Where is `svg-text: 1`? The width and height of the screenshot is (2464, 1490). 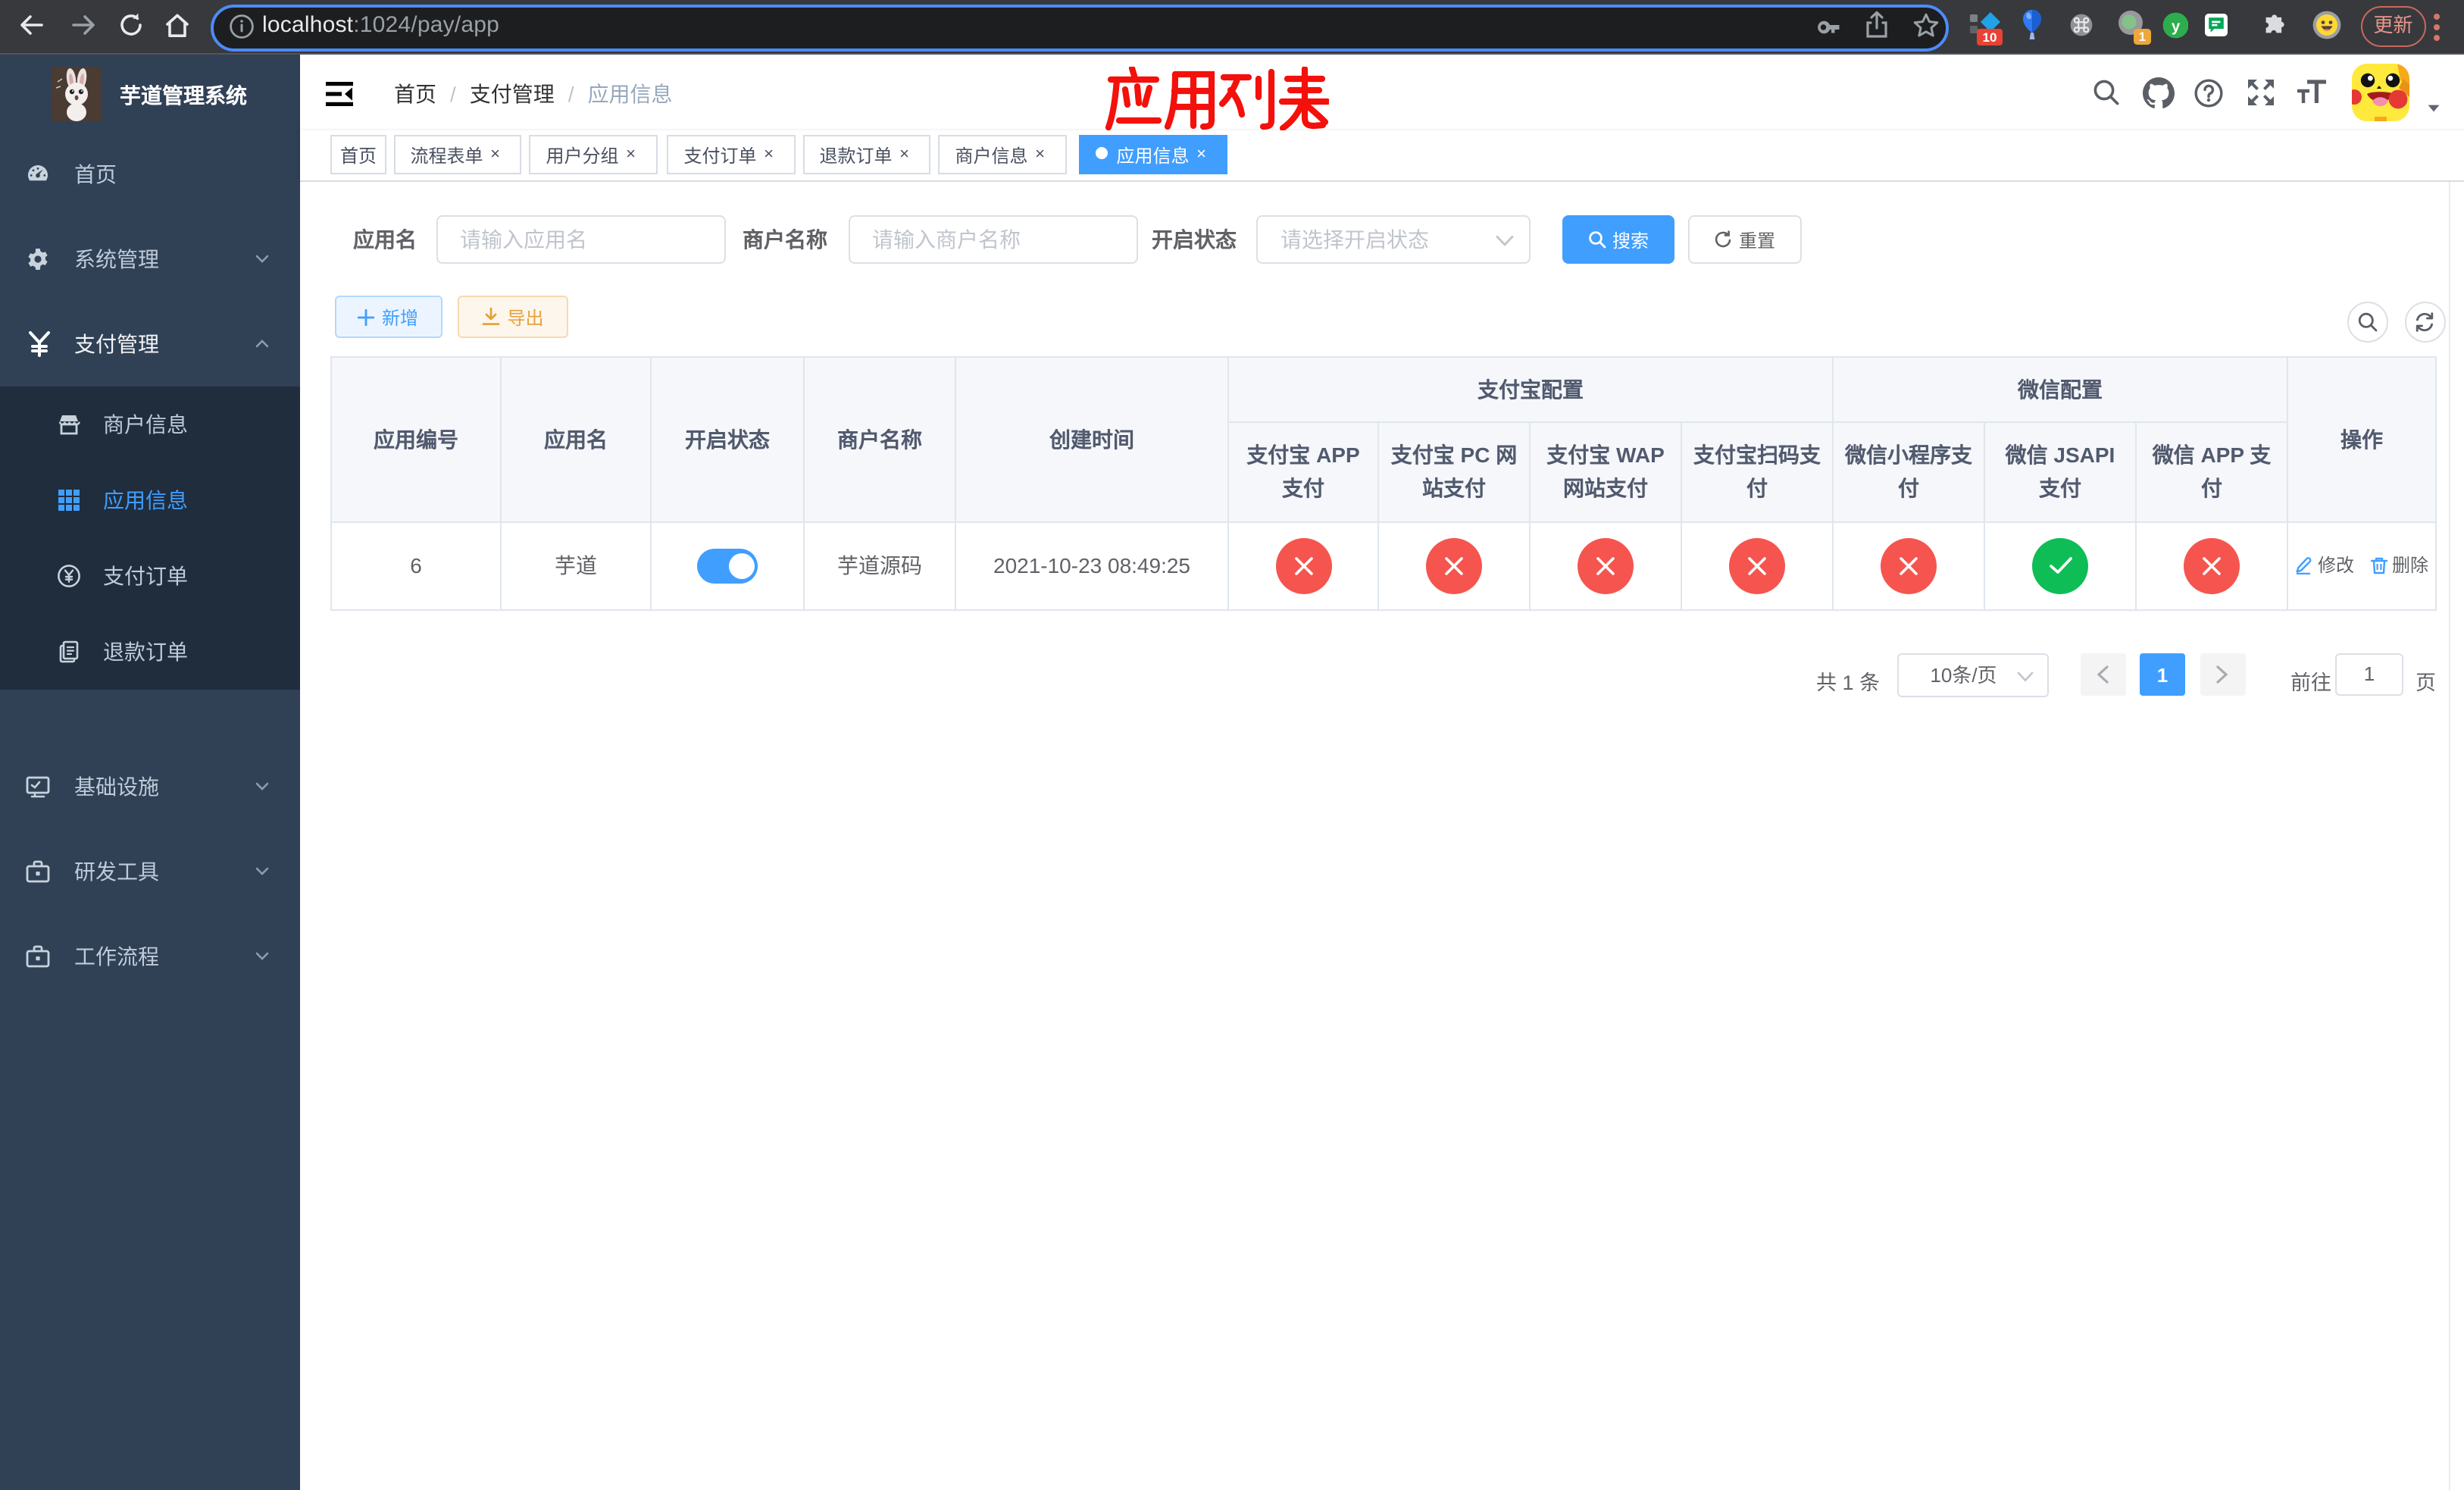 svg-text: 1 is located at coordinates (2142, 36).